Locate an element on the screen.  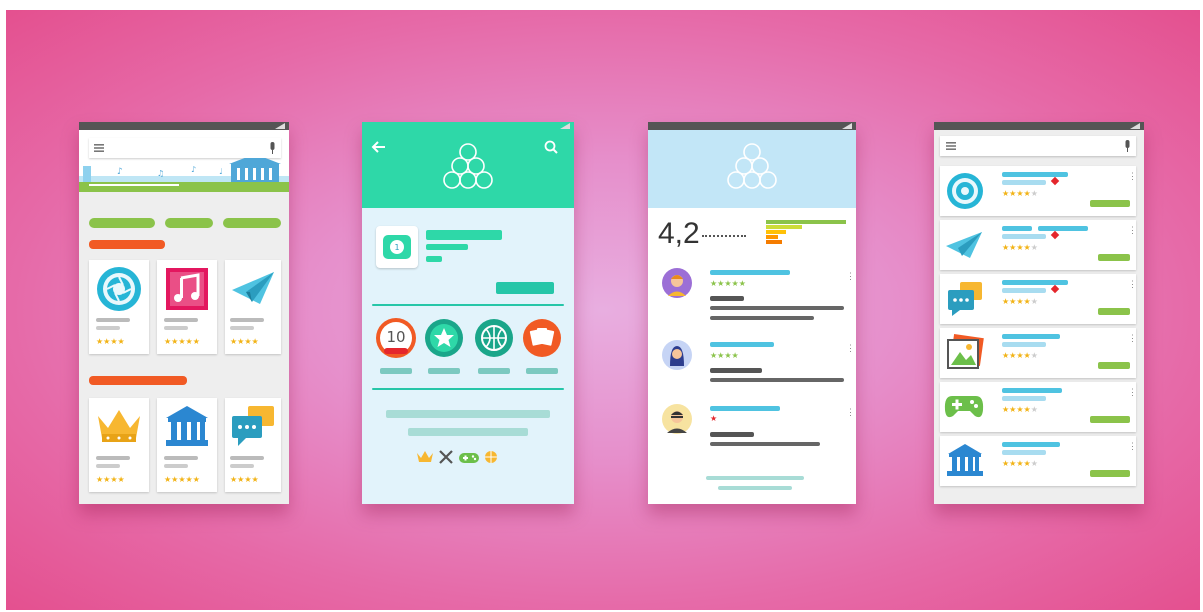
search-icon is located at coordinates (551, 147).